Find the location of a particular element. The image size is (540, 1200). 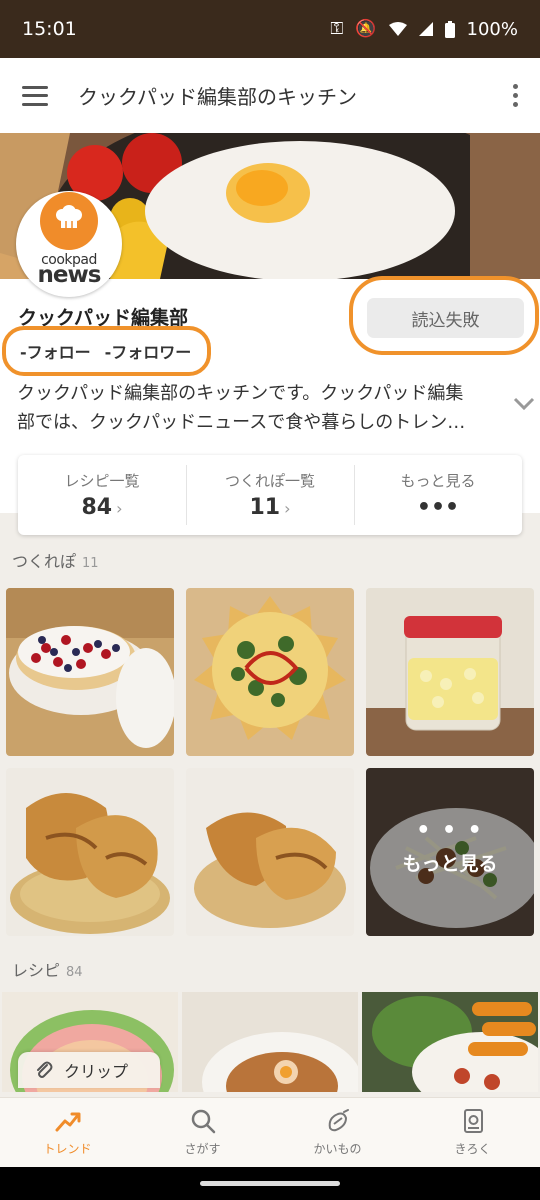

bottom-navigation: トレンド さがす かいもの きろく is located at coordinates (270, 1132).